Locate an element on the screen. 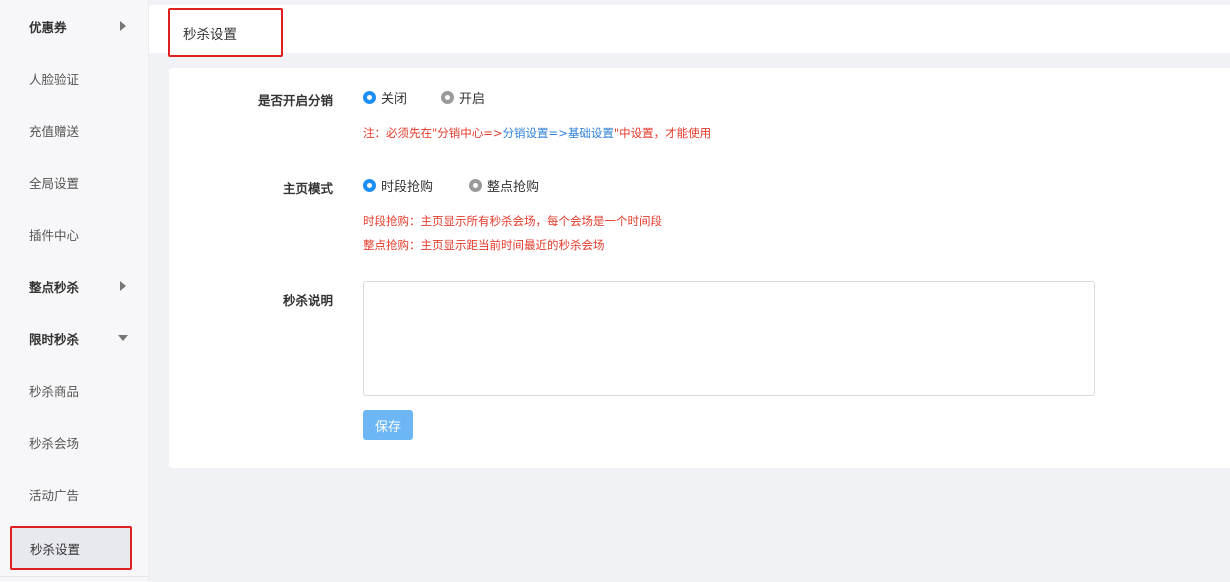  sidebar-item-flash-sale-settings: 秒杀设置 is located at coordinates (71, 548).